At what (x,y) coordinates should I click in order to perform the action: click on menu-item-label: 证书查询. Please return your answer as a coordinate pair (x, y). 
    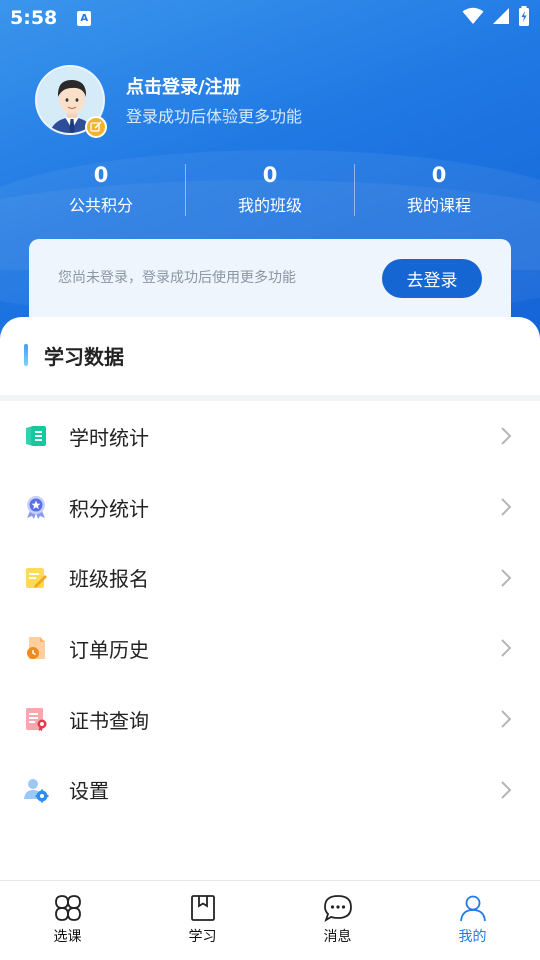
    Looking at the image, I should click on (109, 720).